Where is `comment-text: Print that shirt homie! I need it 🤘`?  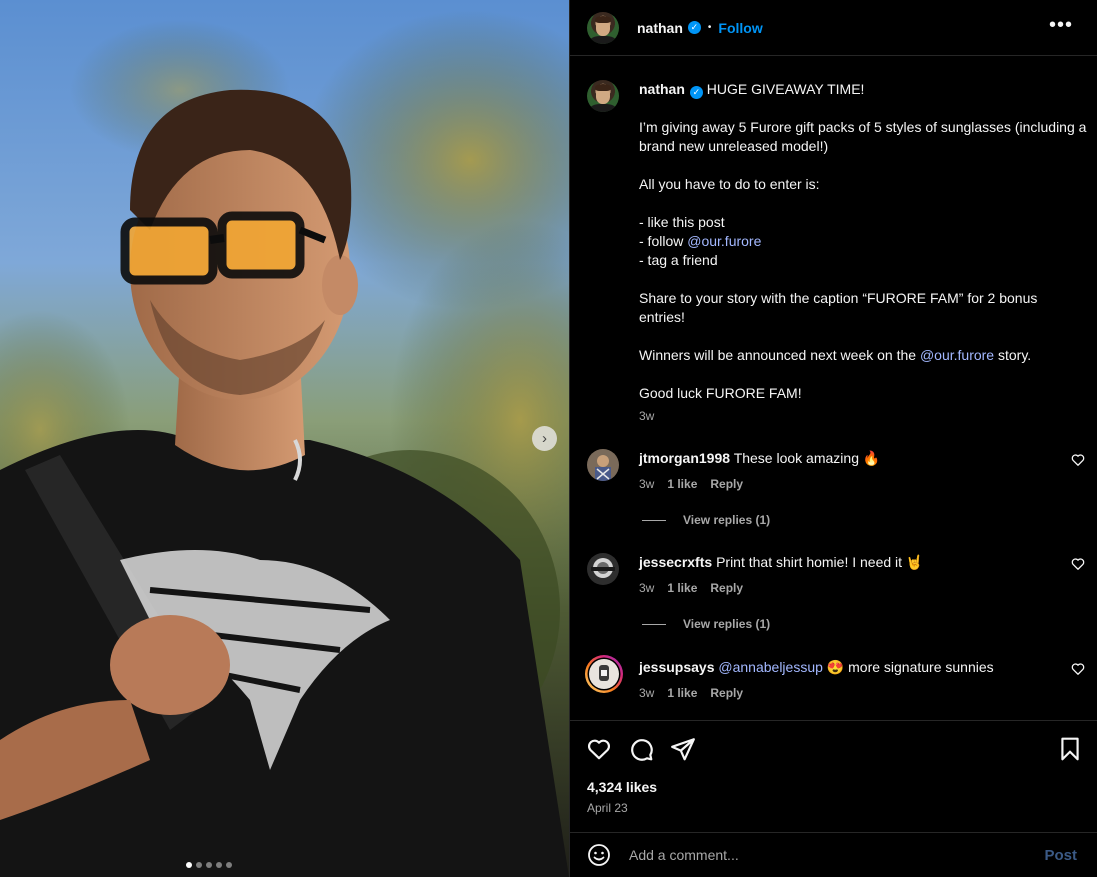
comment-text: Print that shirt homie! I need it 🤘 is located at coordinates (820, 562).